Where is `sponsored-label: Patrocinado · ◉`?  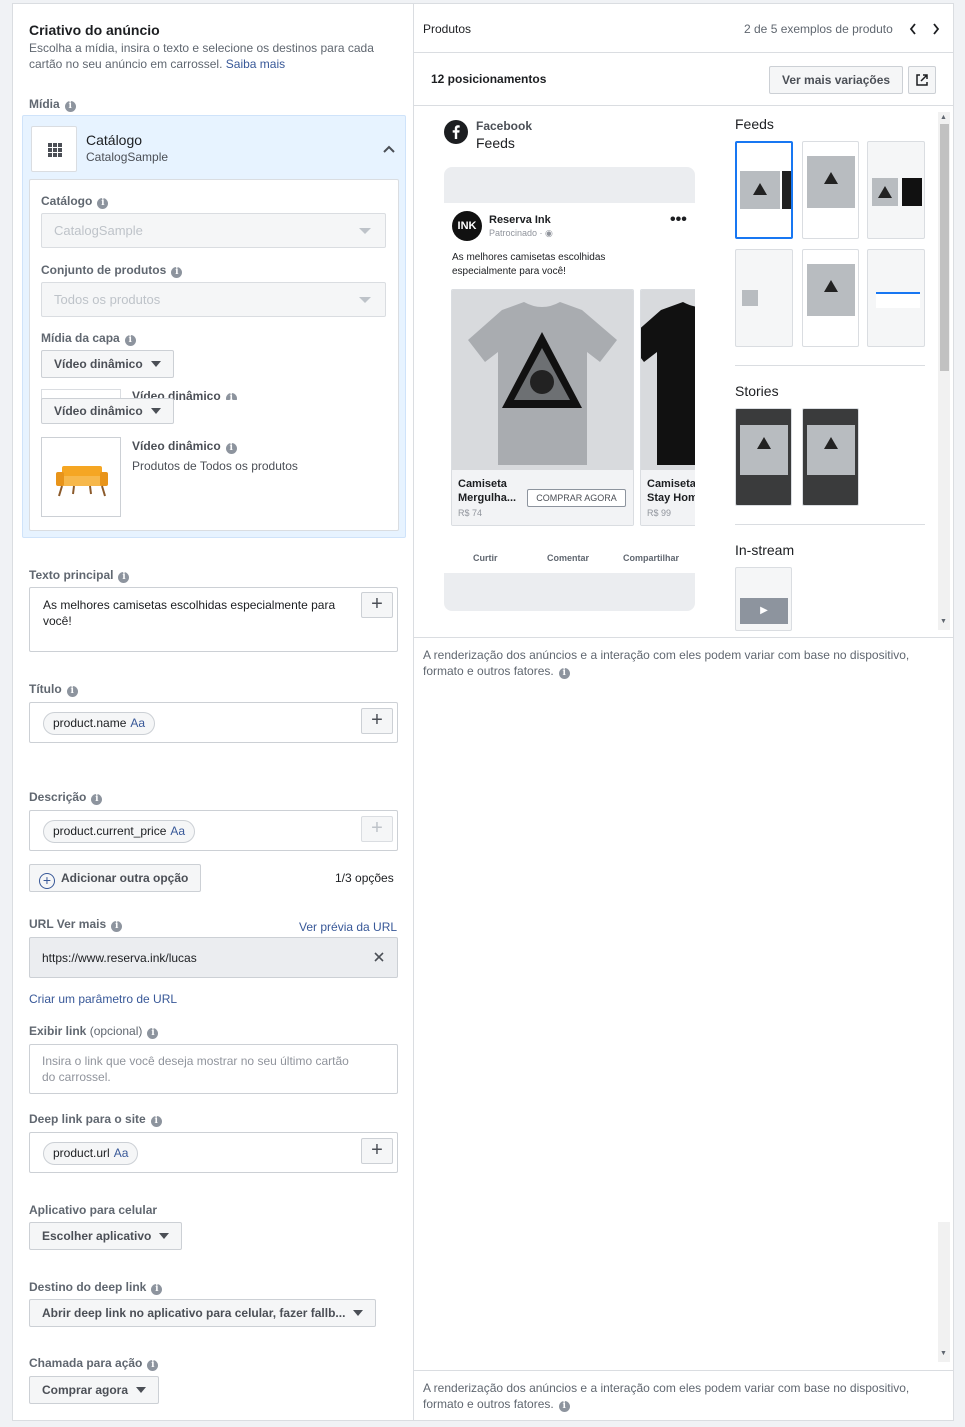 sponsored-label: Patrocinado · ◉ is located at coordinates (521, 233).